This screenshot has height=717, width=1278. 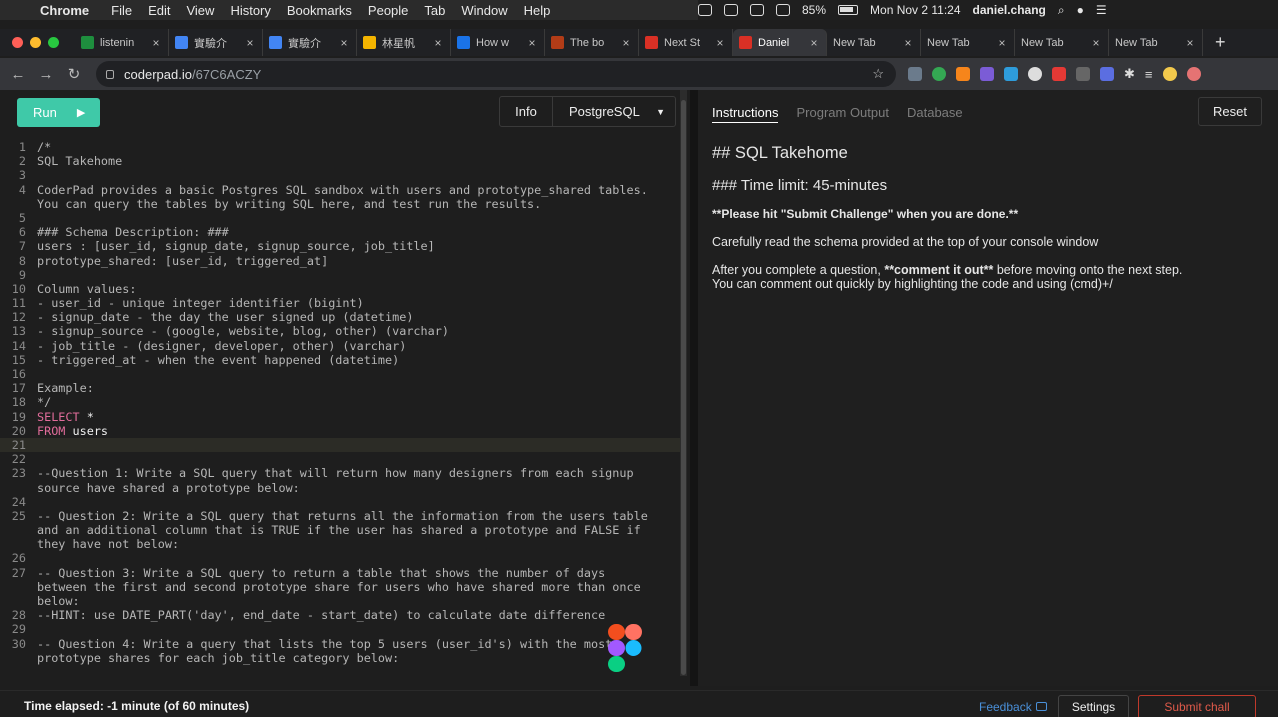 What do you see at coordinates (614, 111) in the screenshot?
I see `language-select: PostgreSQL ▼` at bounding box center [614, 111].